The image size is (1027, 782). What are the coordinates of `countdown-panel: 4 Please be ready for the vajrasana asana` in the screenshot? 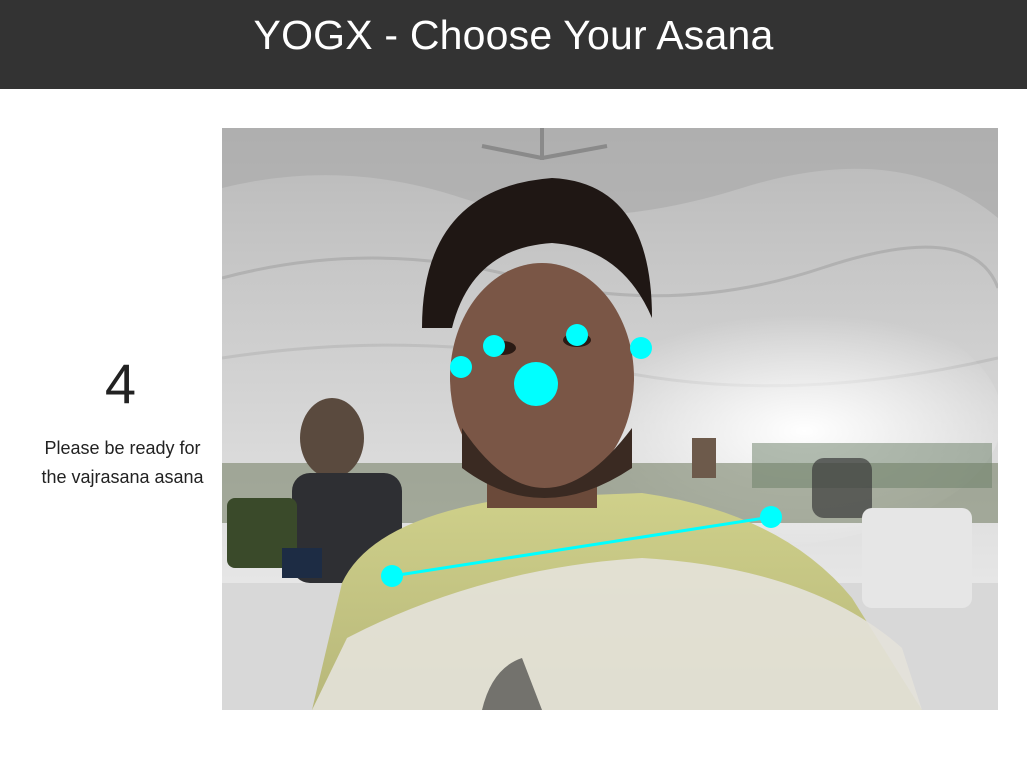 It's located at (122, 421).